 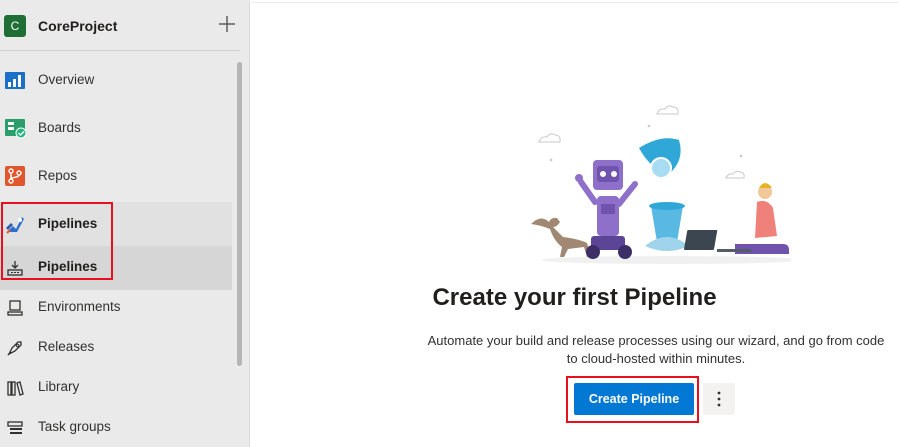 I want to click on header-divider, so click(x=120, y=50).